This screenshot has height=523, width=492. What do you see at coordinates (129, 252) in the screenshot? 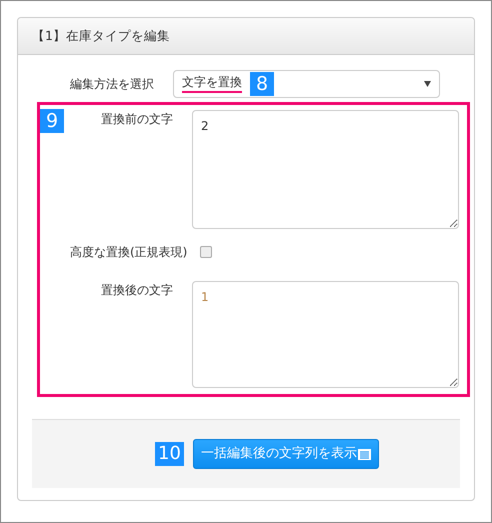
I see `field-label: 高度な置換(正規表現)` at bounding box center [129, 252].